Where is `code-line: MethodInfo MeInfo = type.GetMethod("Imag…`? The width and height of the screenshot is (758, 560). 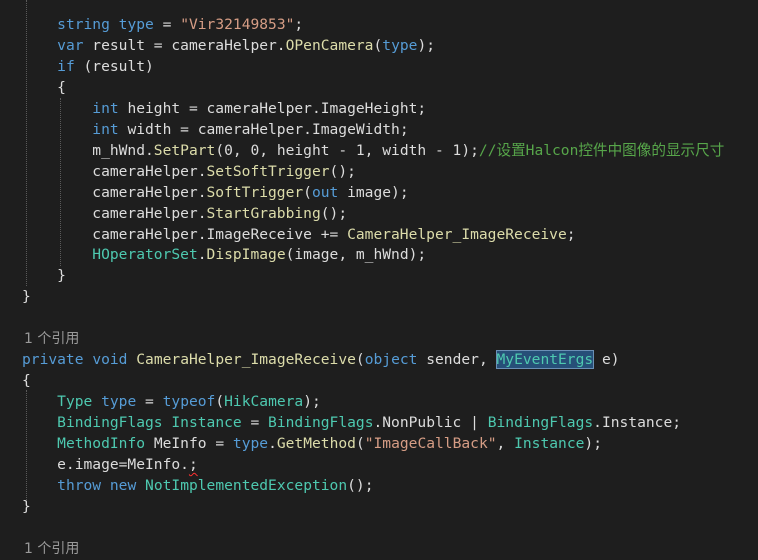
code-line: MethodInfo MeInfo = type.GetMethod("Imag… is located at coordinates (312, 443).